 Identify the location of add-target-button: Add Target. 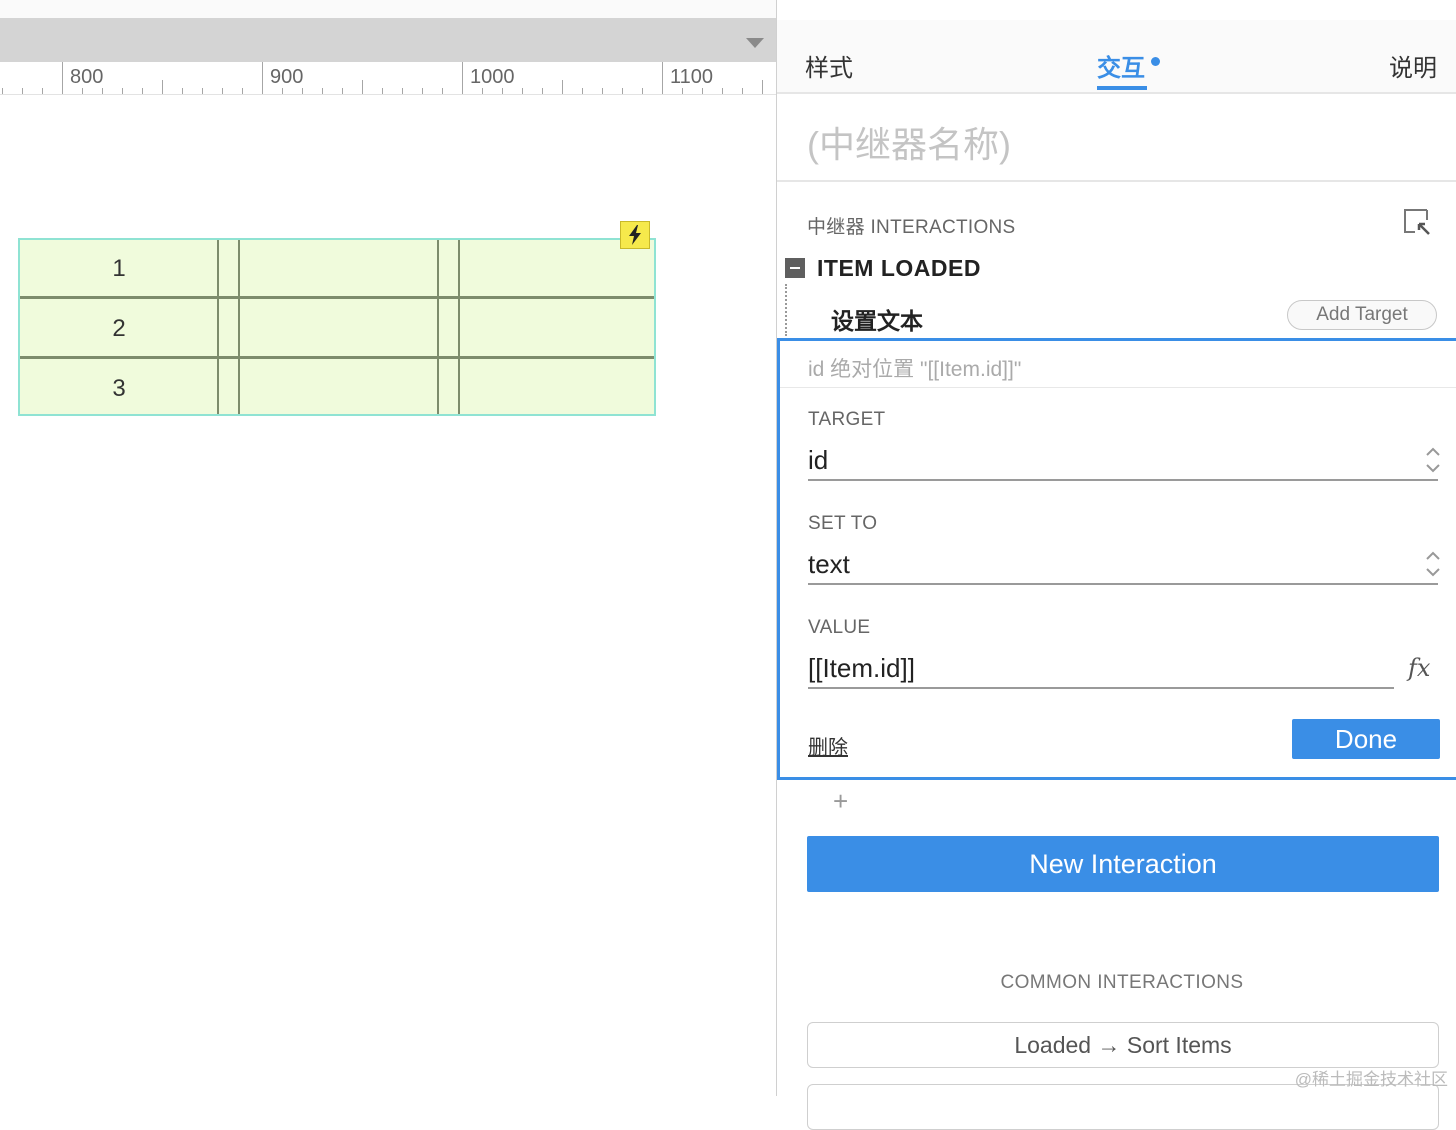
(1362, 315).